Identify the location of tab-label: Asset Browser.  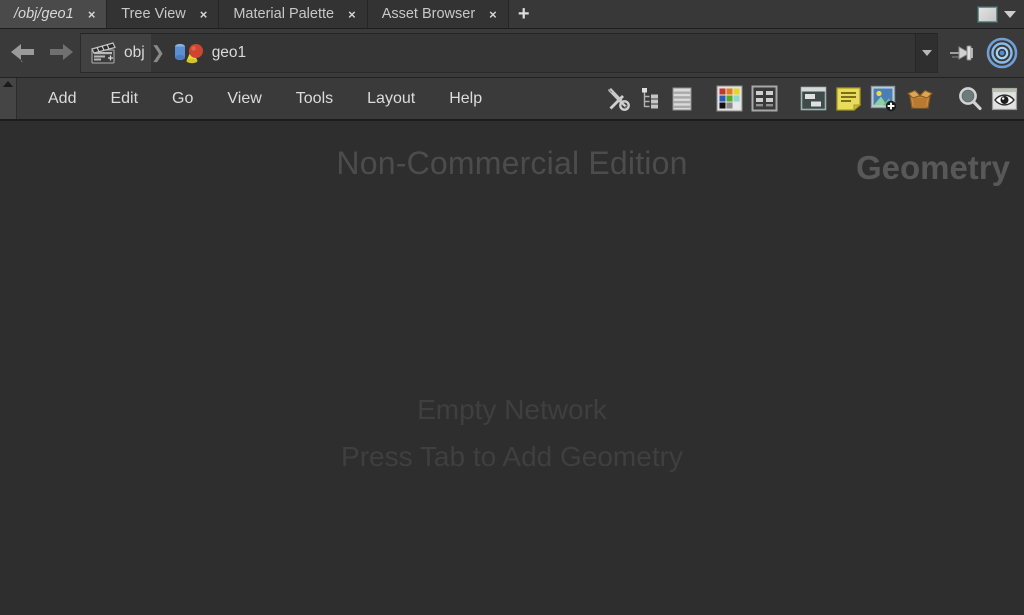
(428, 14).